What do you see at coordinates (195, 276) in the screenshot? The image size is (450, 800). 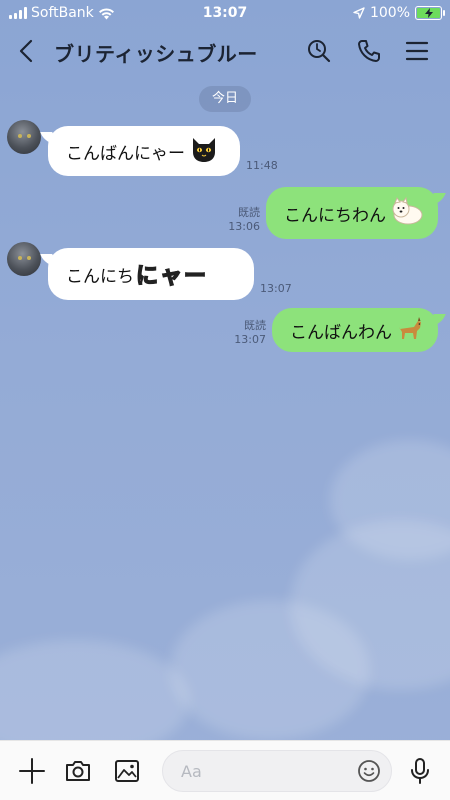 I see `sticker-char: ー` at bounding box center [195, 276].